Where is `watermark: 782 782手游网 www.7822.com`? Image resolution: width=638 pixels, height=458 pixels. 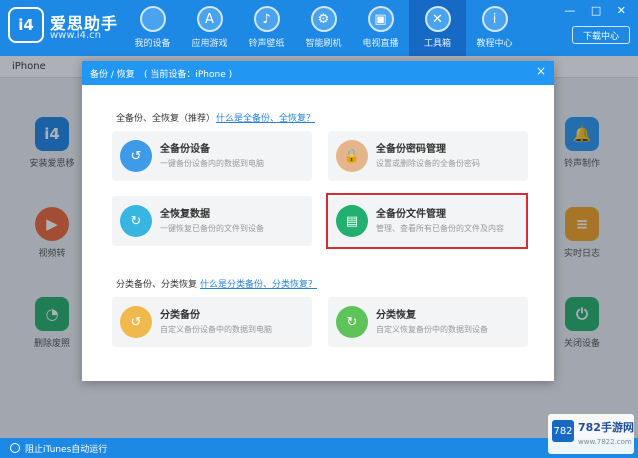
watermark: 782 782手游网 www.7822.com is located at coordinates (591, 434).